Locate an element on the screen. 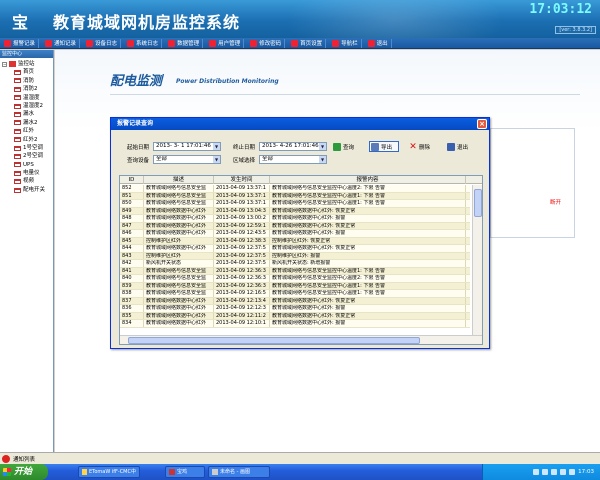 This screenshot has height=480, width=600. sidebar-item-7: 红外 is located at coordinates (28, 131).